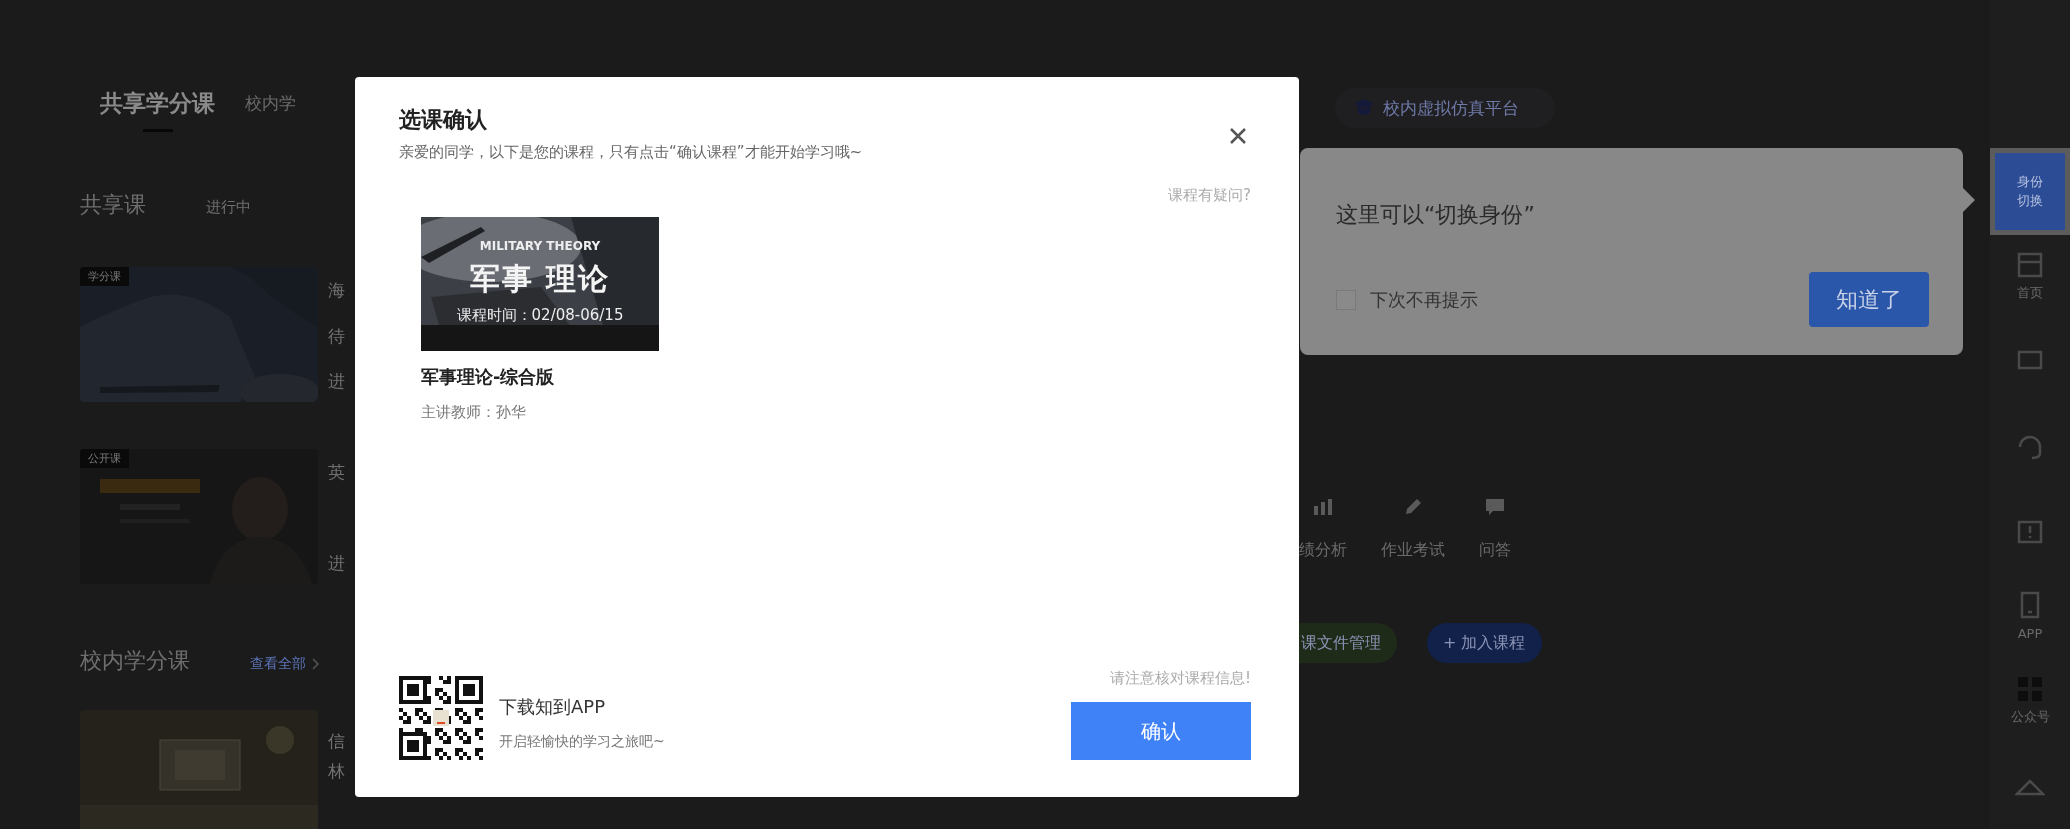 The height and width of the screenshot is (829, 2070). Describe the element at coordinates (270, 103) in the screenshot. I see `tab: 校内学` at that location.